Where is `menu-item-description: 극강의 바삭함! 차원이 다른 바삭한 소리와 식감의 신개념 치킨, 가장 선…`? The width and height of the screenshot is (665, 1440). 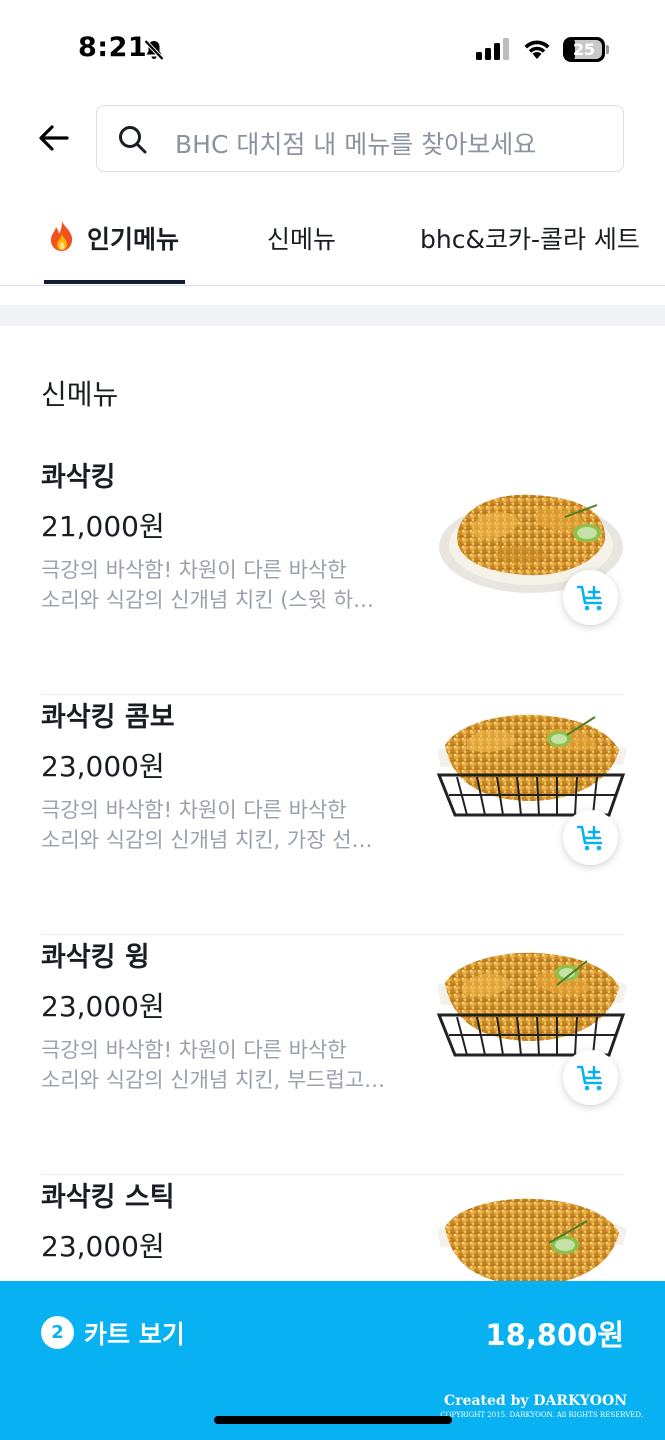
menu-item-description: 극강의 바삭함! 차원이 다른 바삭한 소리와 식감의 신개념 치킨, 가장 선… is located at coordinates (226, 825).